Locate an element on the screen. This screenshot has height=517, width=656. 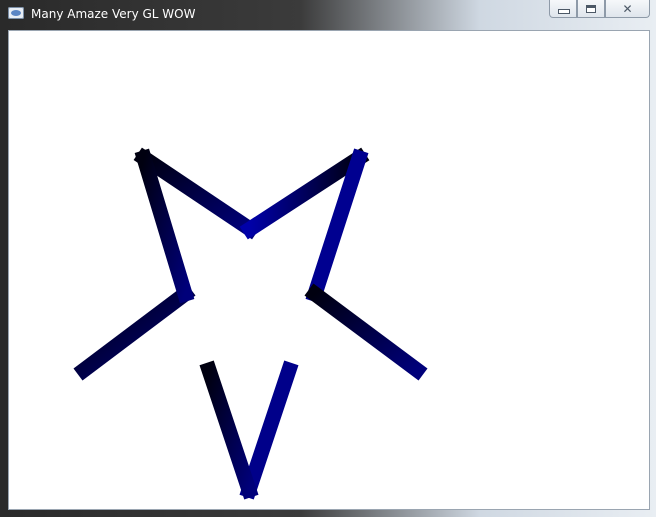
close-icon: ✕ is located at coordinates (627, 9).